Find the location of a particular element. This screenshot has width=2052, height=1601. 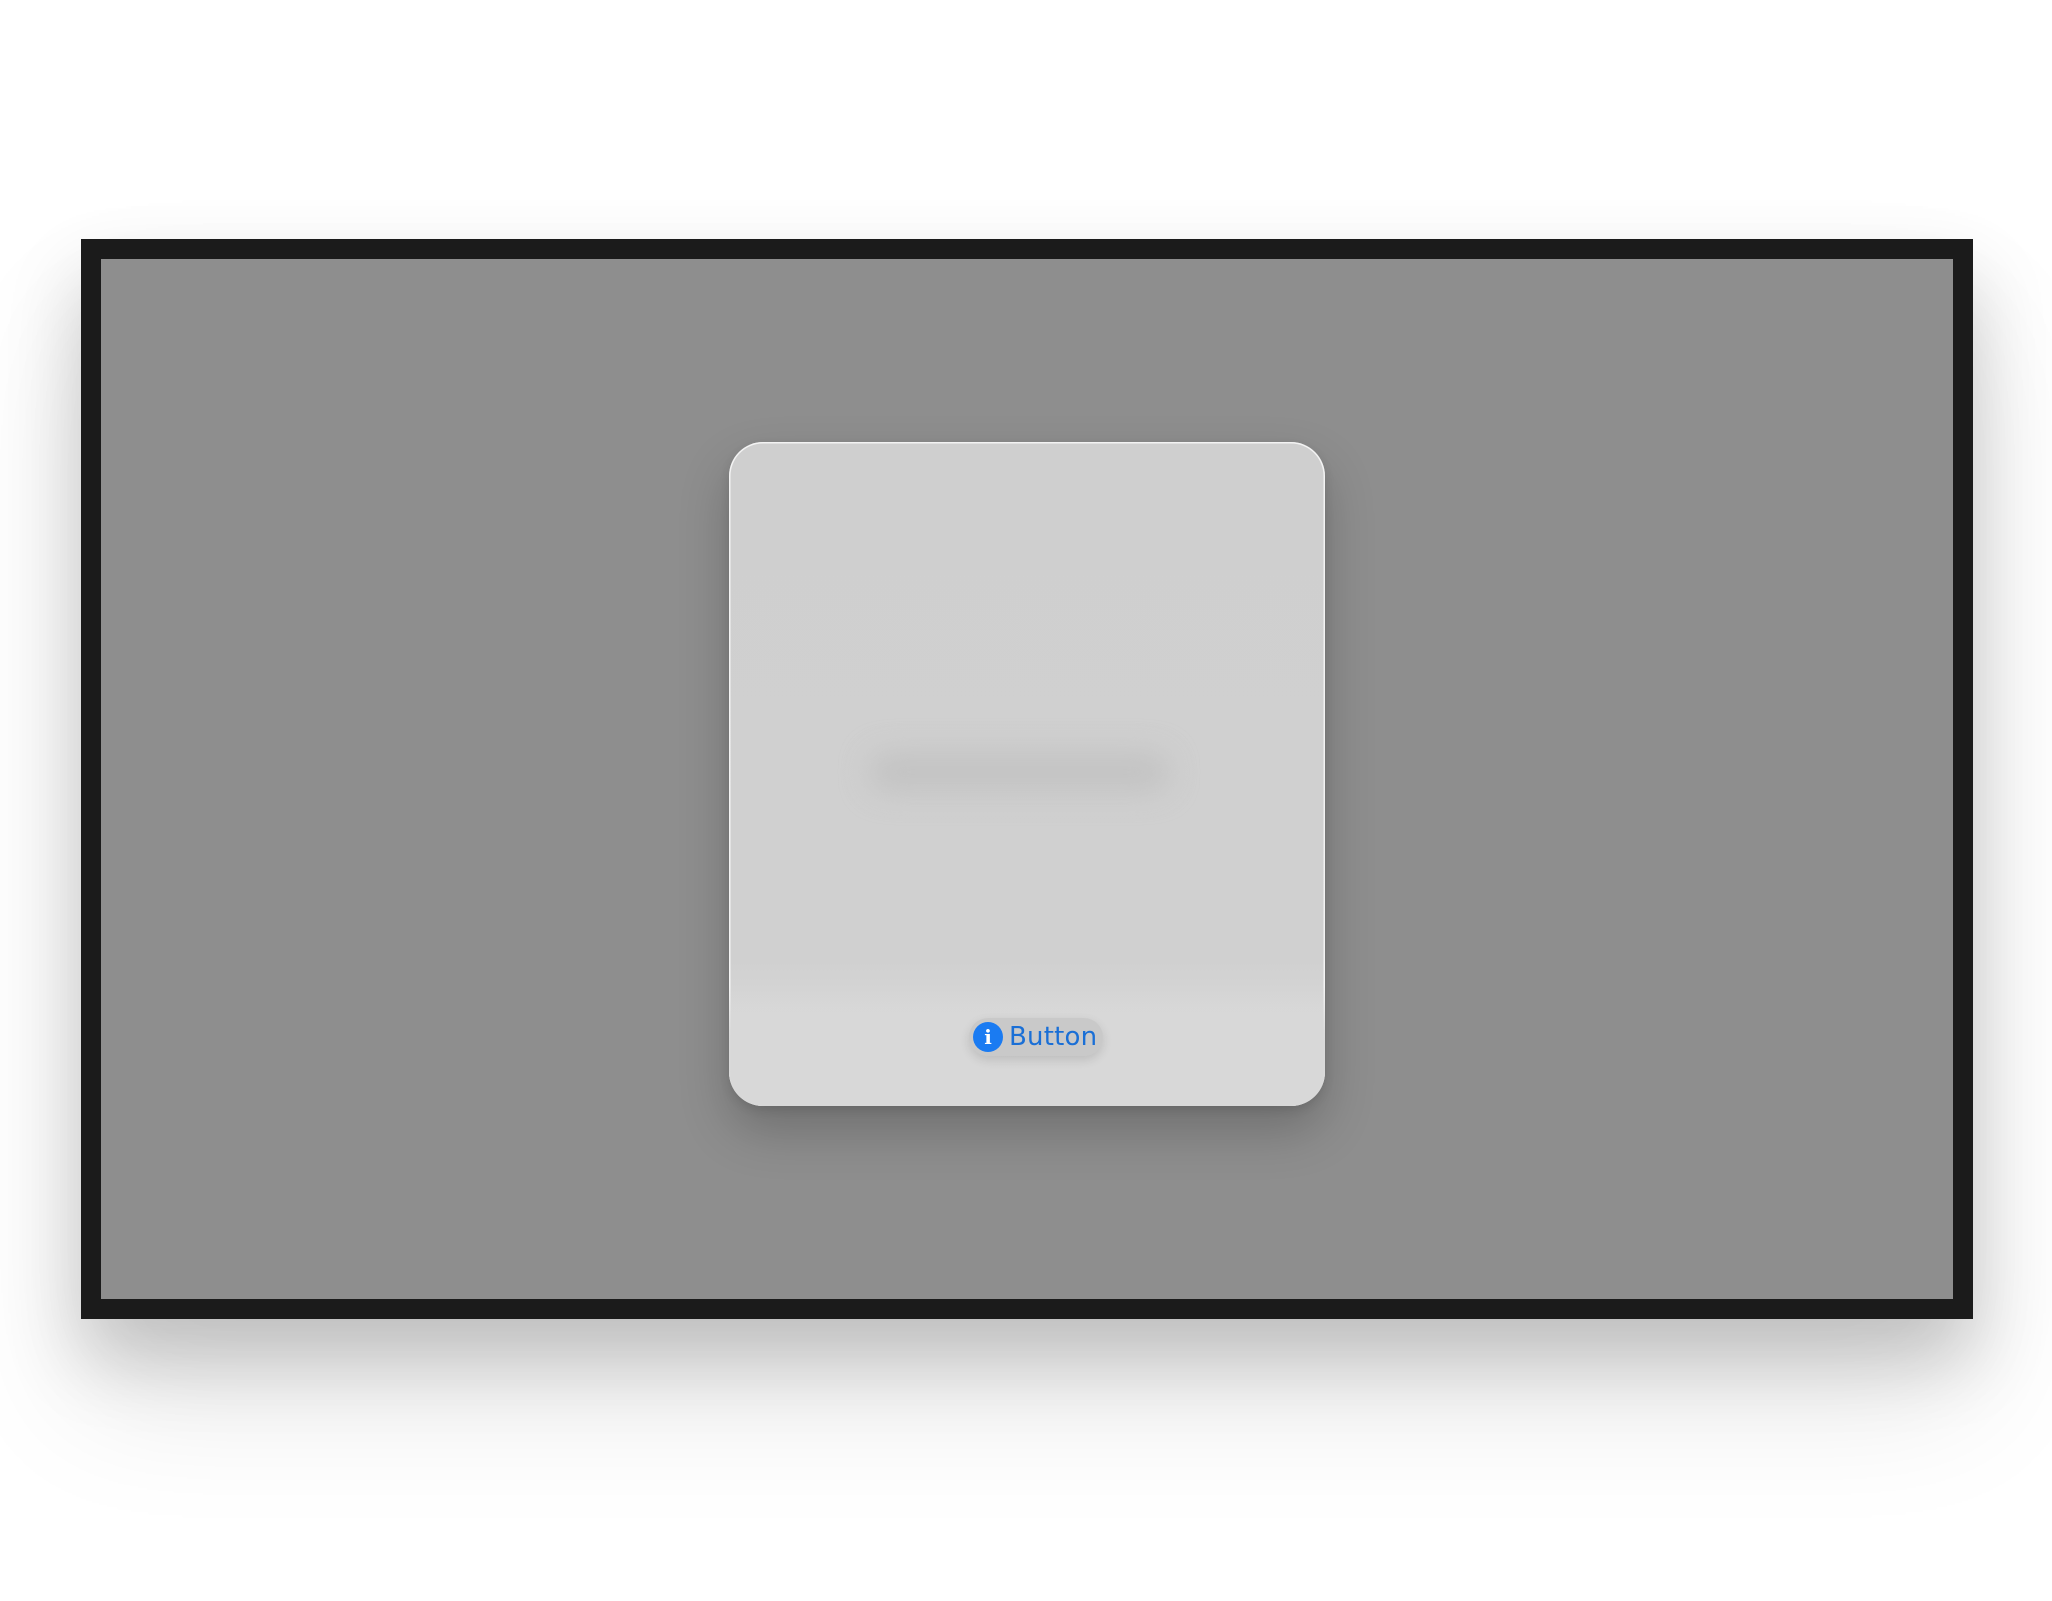

info-button: i Button is located at coordinates (1036, 1037).